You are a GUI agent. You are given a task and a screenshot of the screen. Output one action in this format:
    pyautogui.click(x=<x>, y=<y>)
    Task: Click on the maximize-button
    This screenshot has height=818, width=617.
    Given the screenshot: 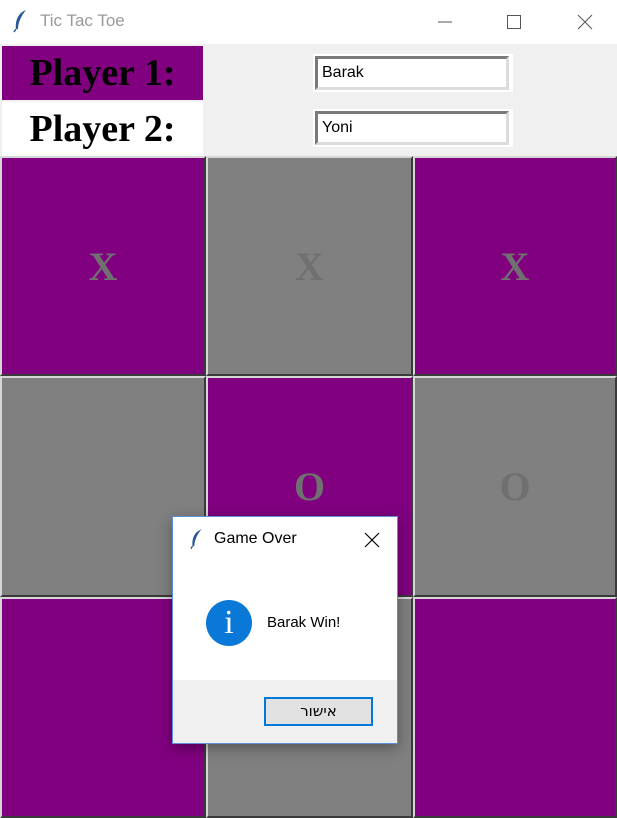 What is the action you would take?
    pyautogui.click(x=514, y=22)
    